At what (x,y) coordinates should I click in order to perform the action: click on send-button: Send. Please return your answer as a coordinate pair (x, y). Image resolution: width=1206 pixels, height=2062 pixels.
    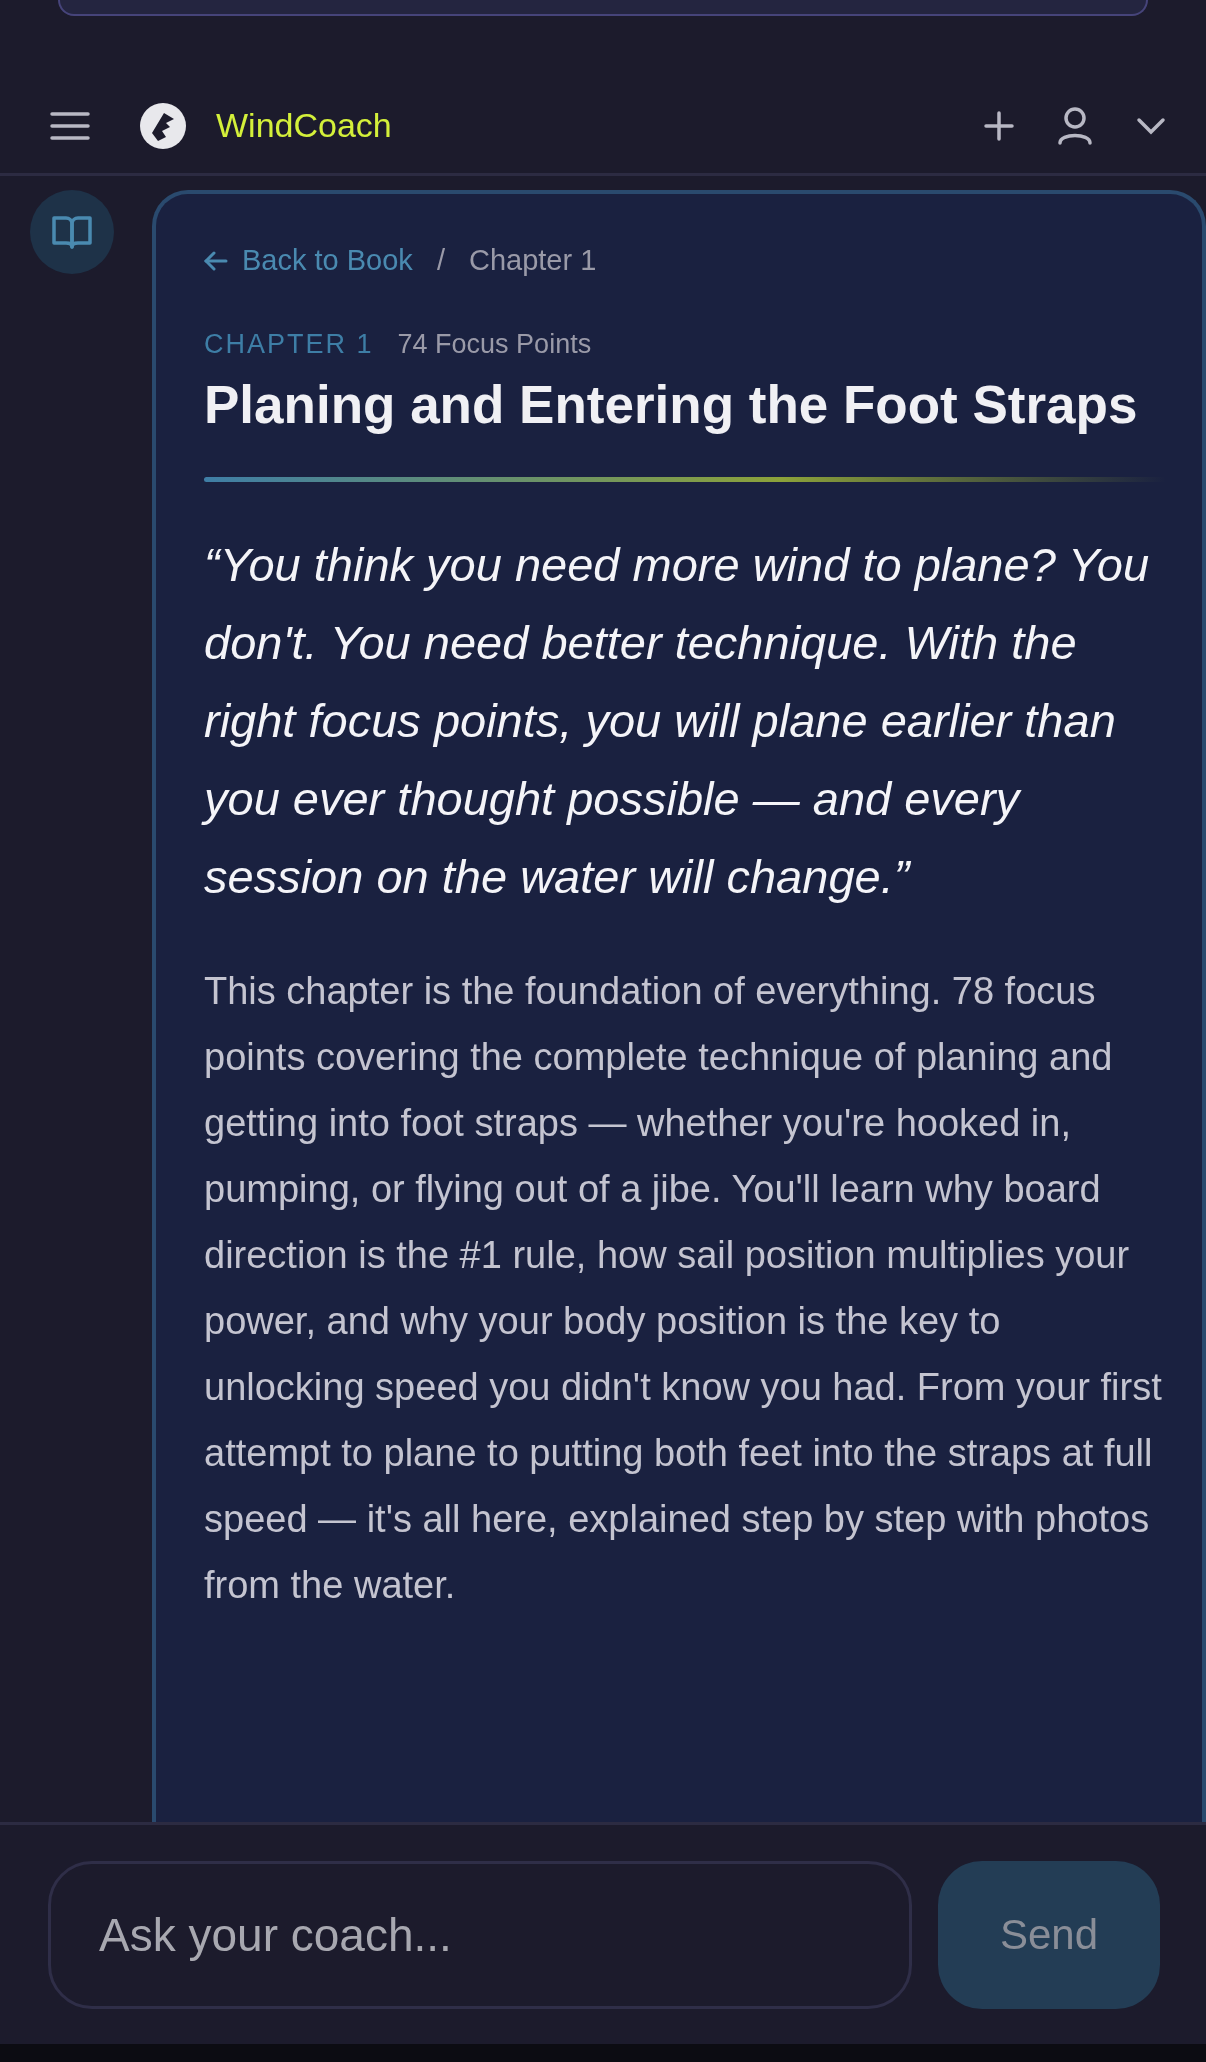
    Looking at the image, I should click on (1049, 1934).